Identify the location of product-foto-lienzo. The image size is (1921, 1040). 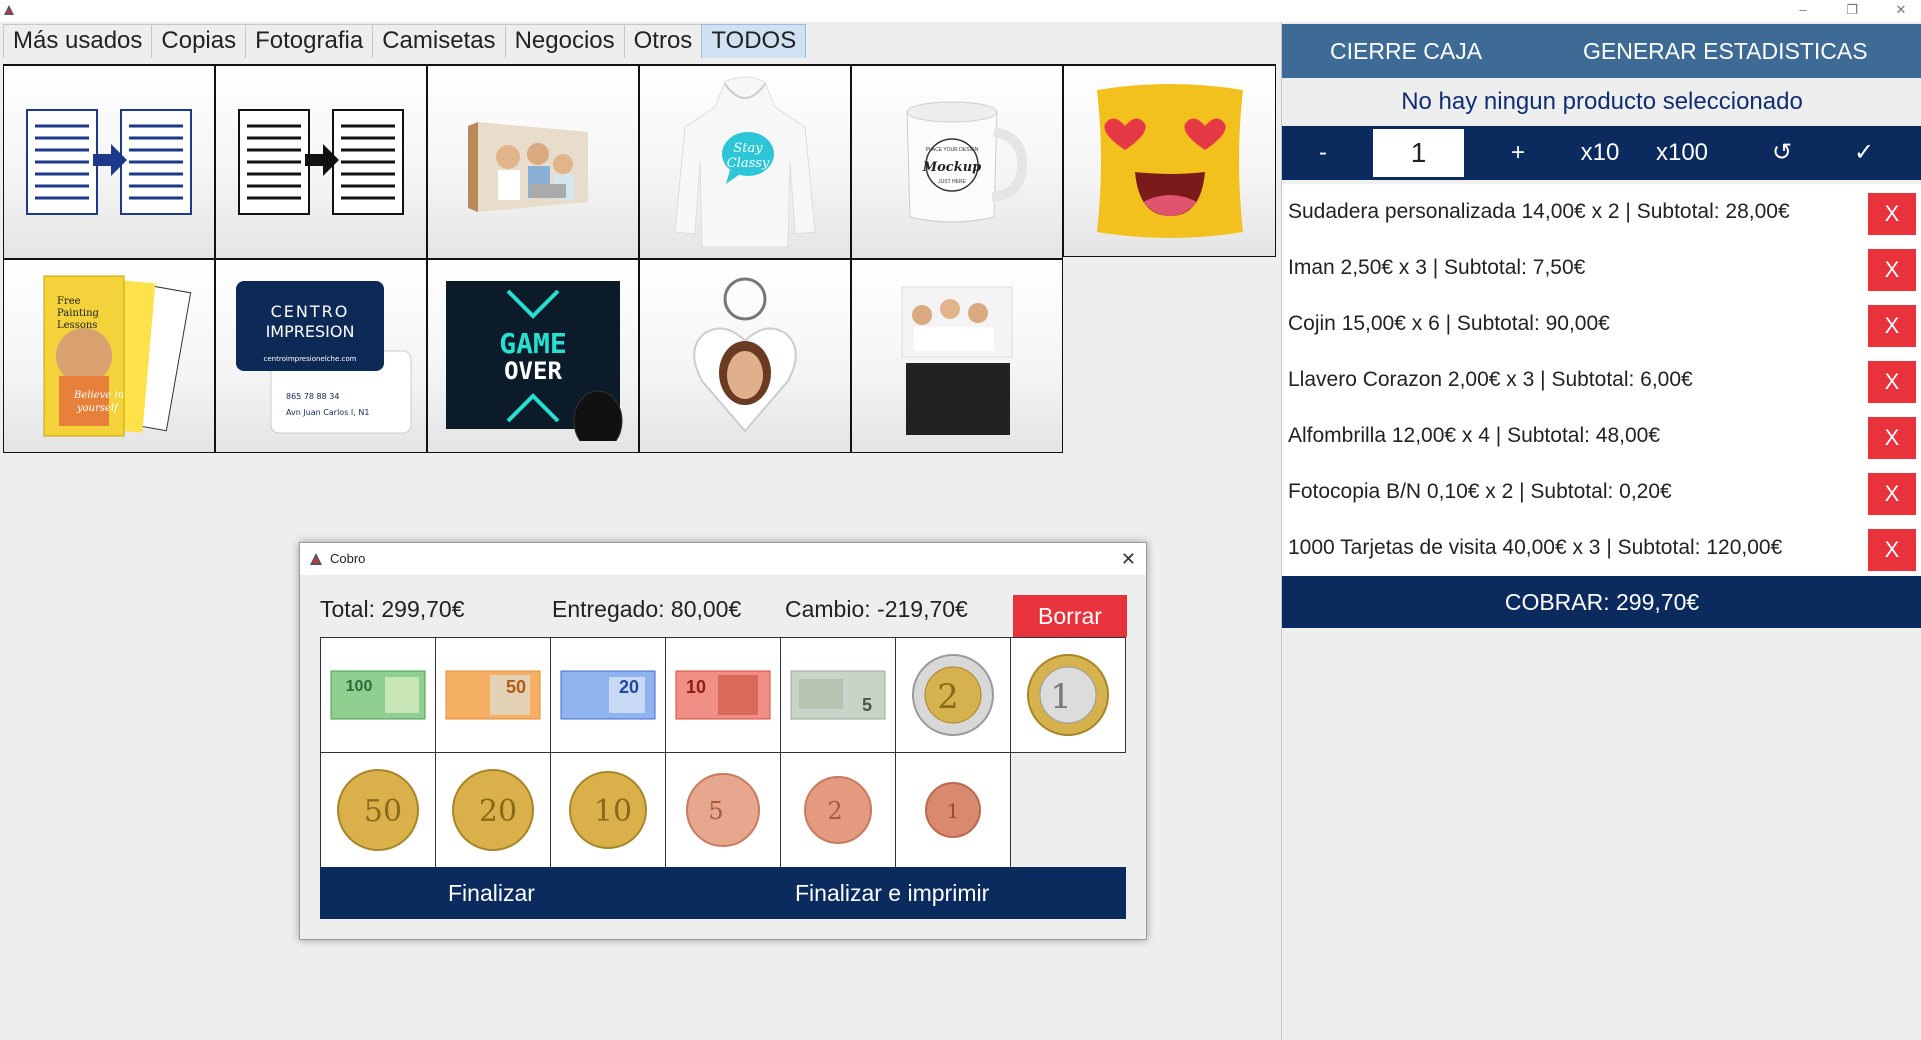
(533, 162).